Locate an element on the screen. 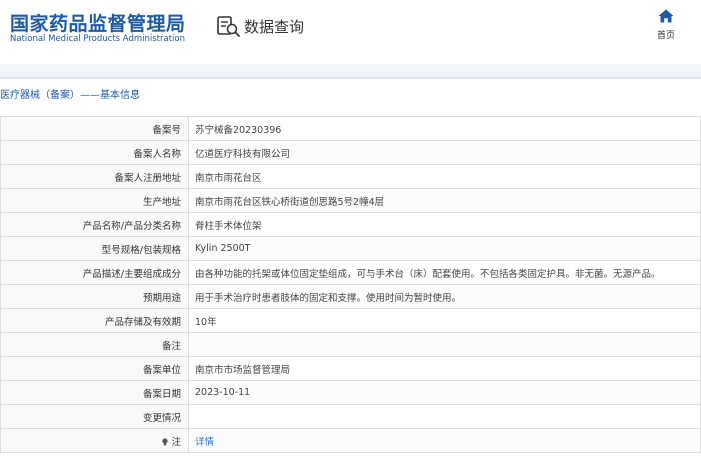  row-label: 产品存储及有效期 is located at coordinates (94, 320).